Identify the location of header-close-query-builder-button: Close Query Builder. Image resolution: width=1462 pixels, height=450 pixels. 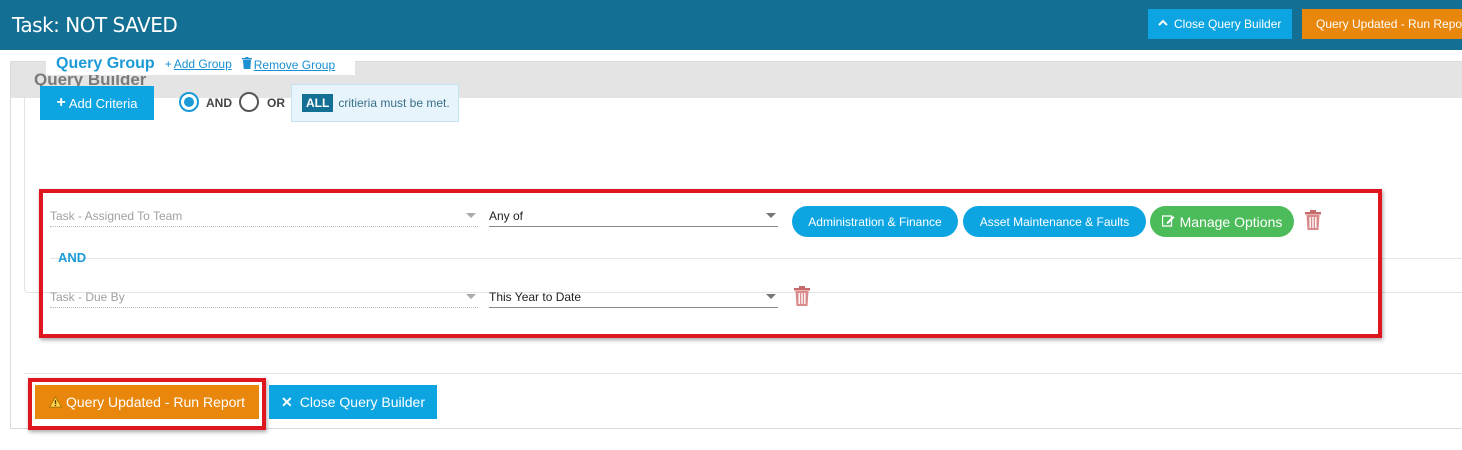
(1220, 24).